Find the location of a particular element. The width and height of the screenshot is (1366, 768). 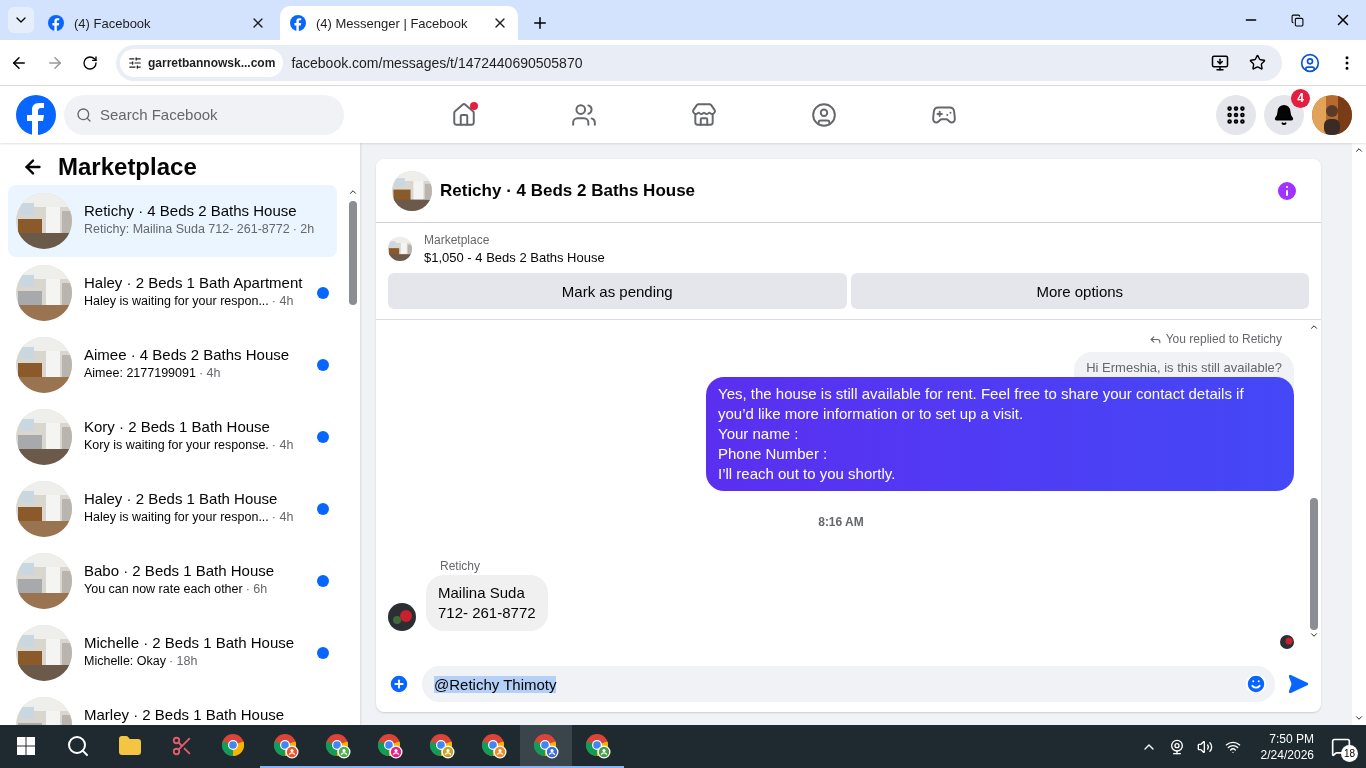

restore-icon is located at coordinates (1297, 20).